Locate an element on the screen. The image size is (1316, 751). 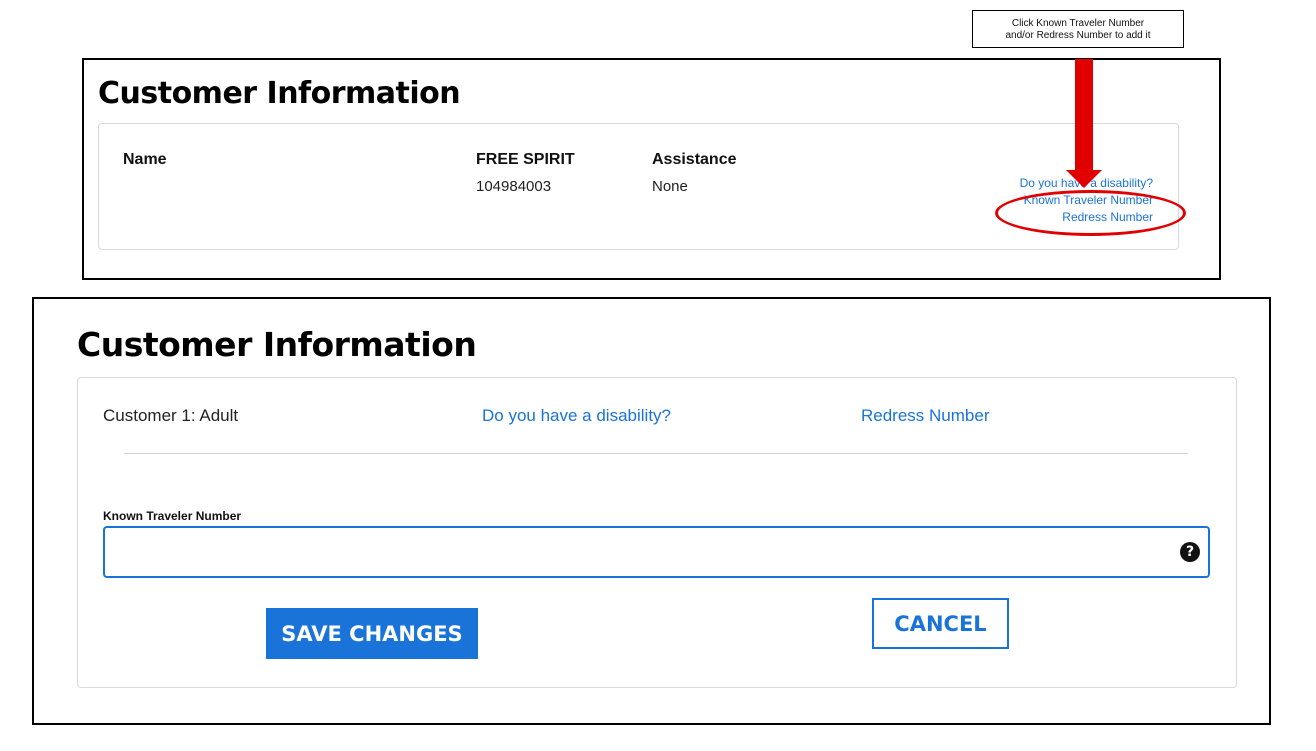
known-traveler-number-label: Known Traveler Number is located at coordinates (172, 516).